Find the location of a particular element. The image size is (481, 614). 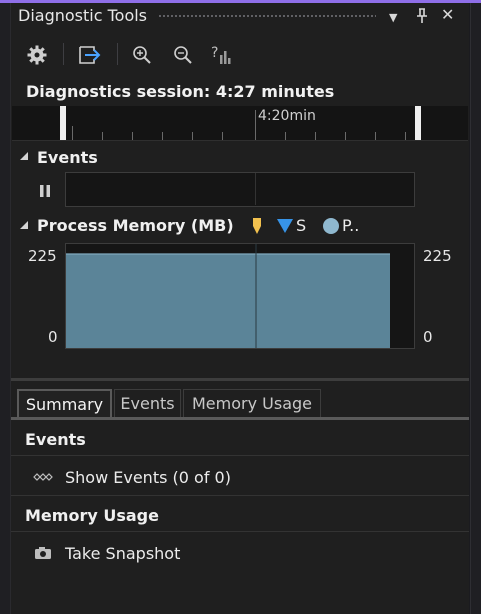

title-drag-grip is located at coordinates (267, 16).